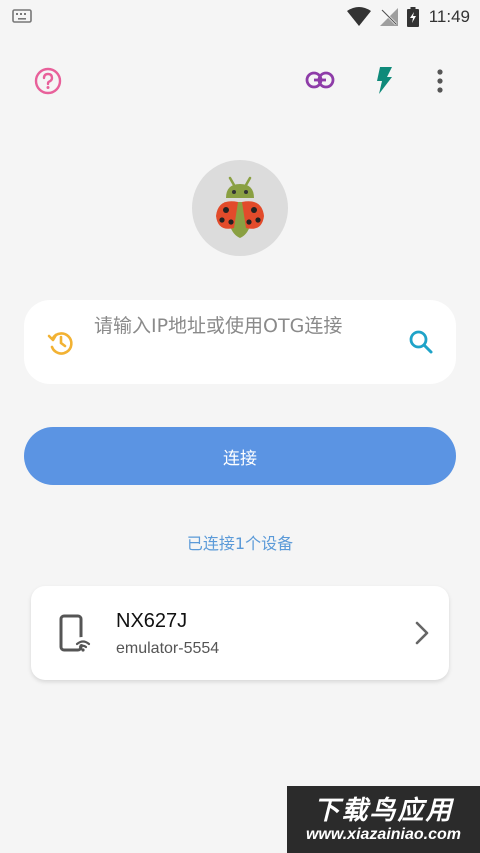  Describe the element at coordinates (48, 81) in the screenshot. I see `help-icon` at that location.